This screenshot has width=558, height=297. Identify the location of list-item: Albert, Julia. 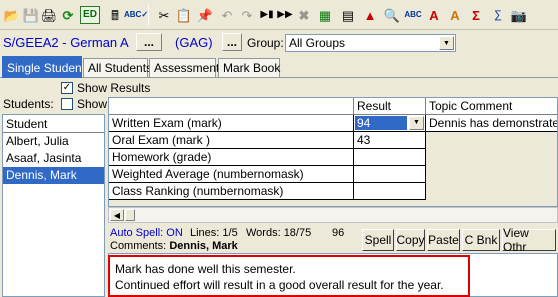
(53, 141).